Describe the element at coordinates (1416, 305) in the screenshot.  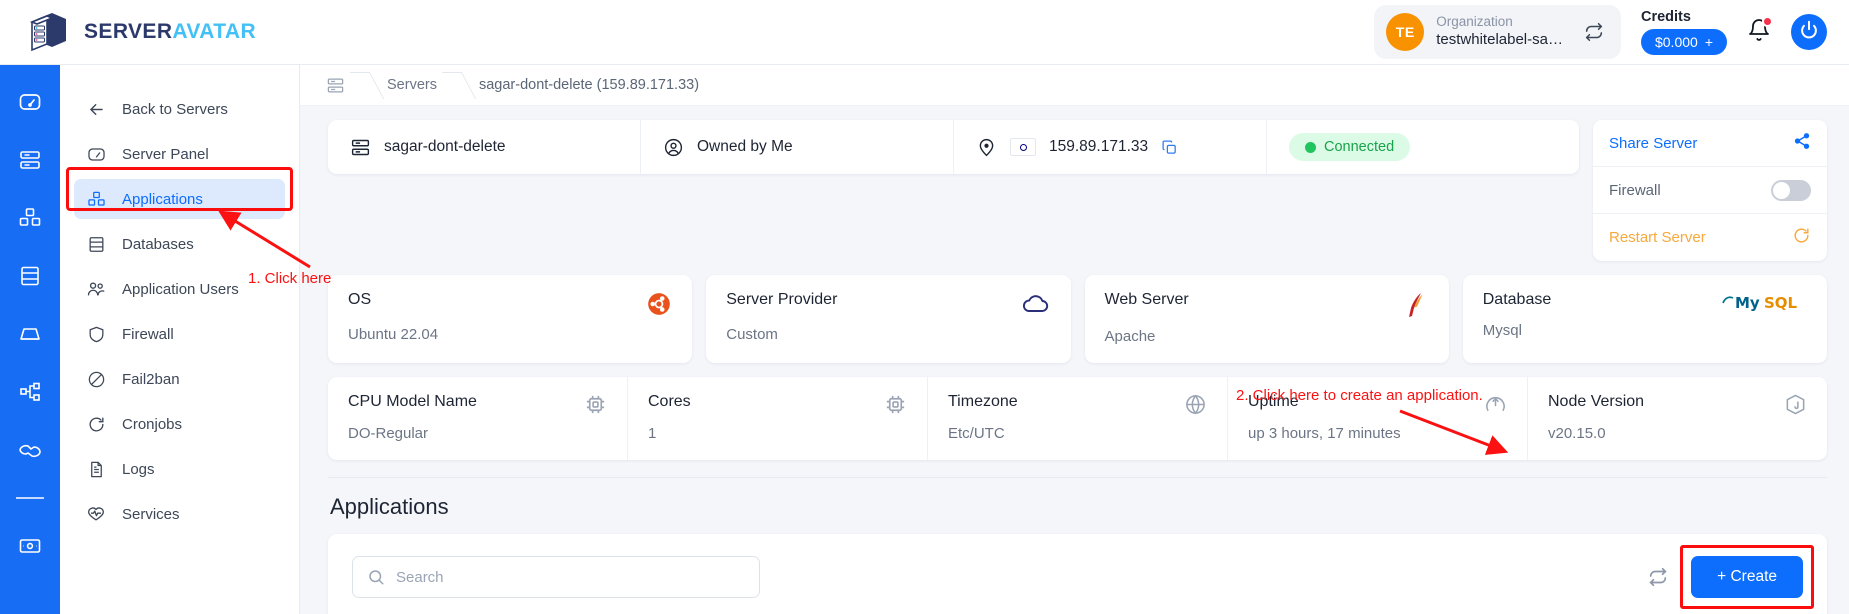
I see `apache-feather-icon` at that location.